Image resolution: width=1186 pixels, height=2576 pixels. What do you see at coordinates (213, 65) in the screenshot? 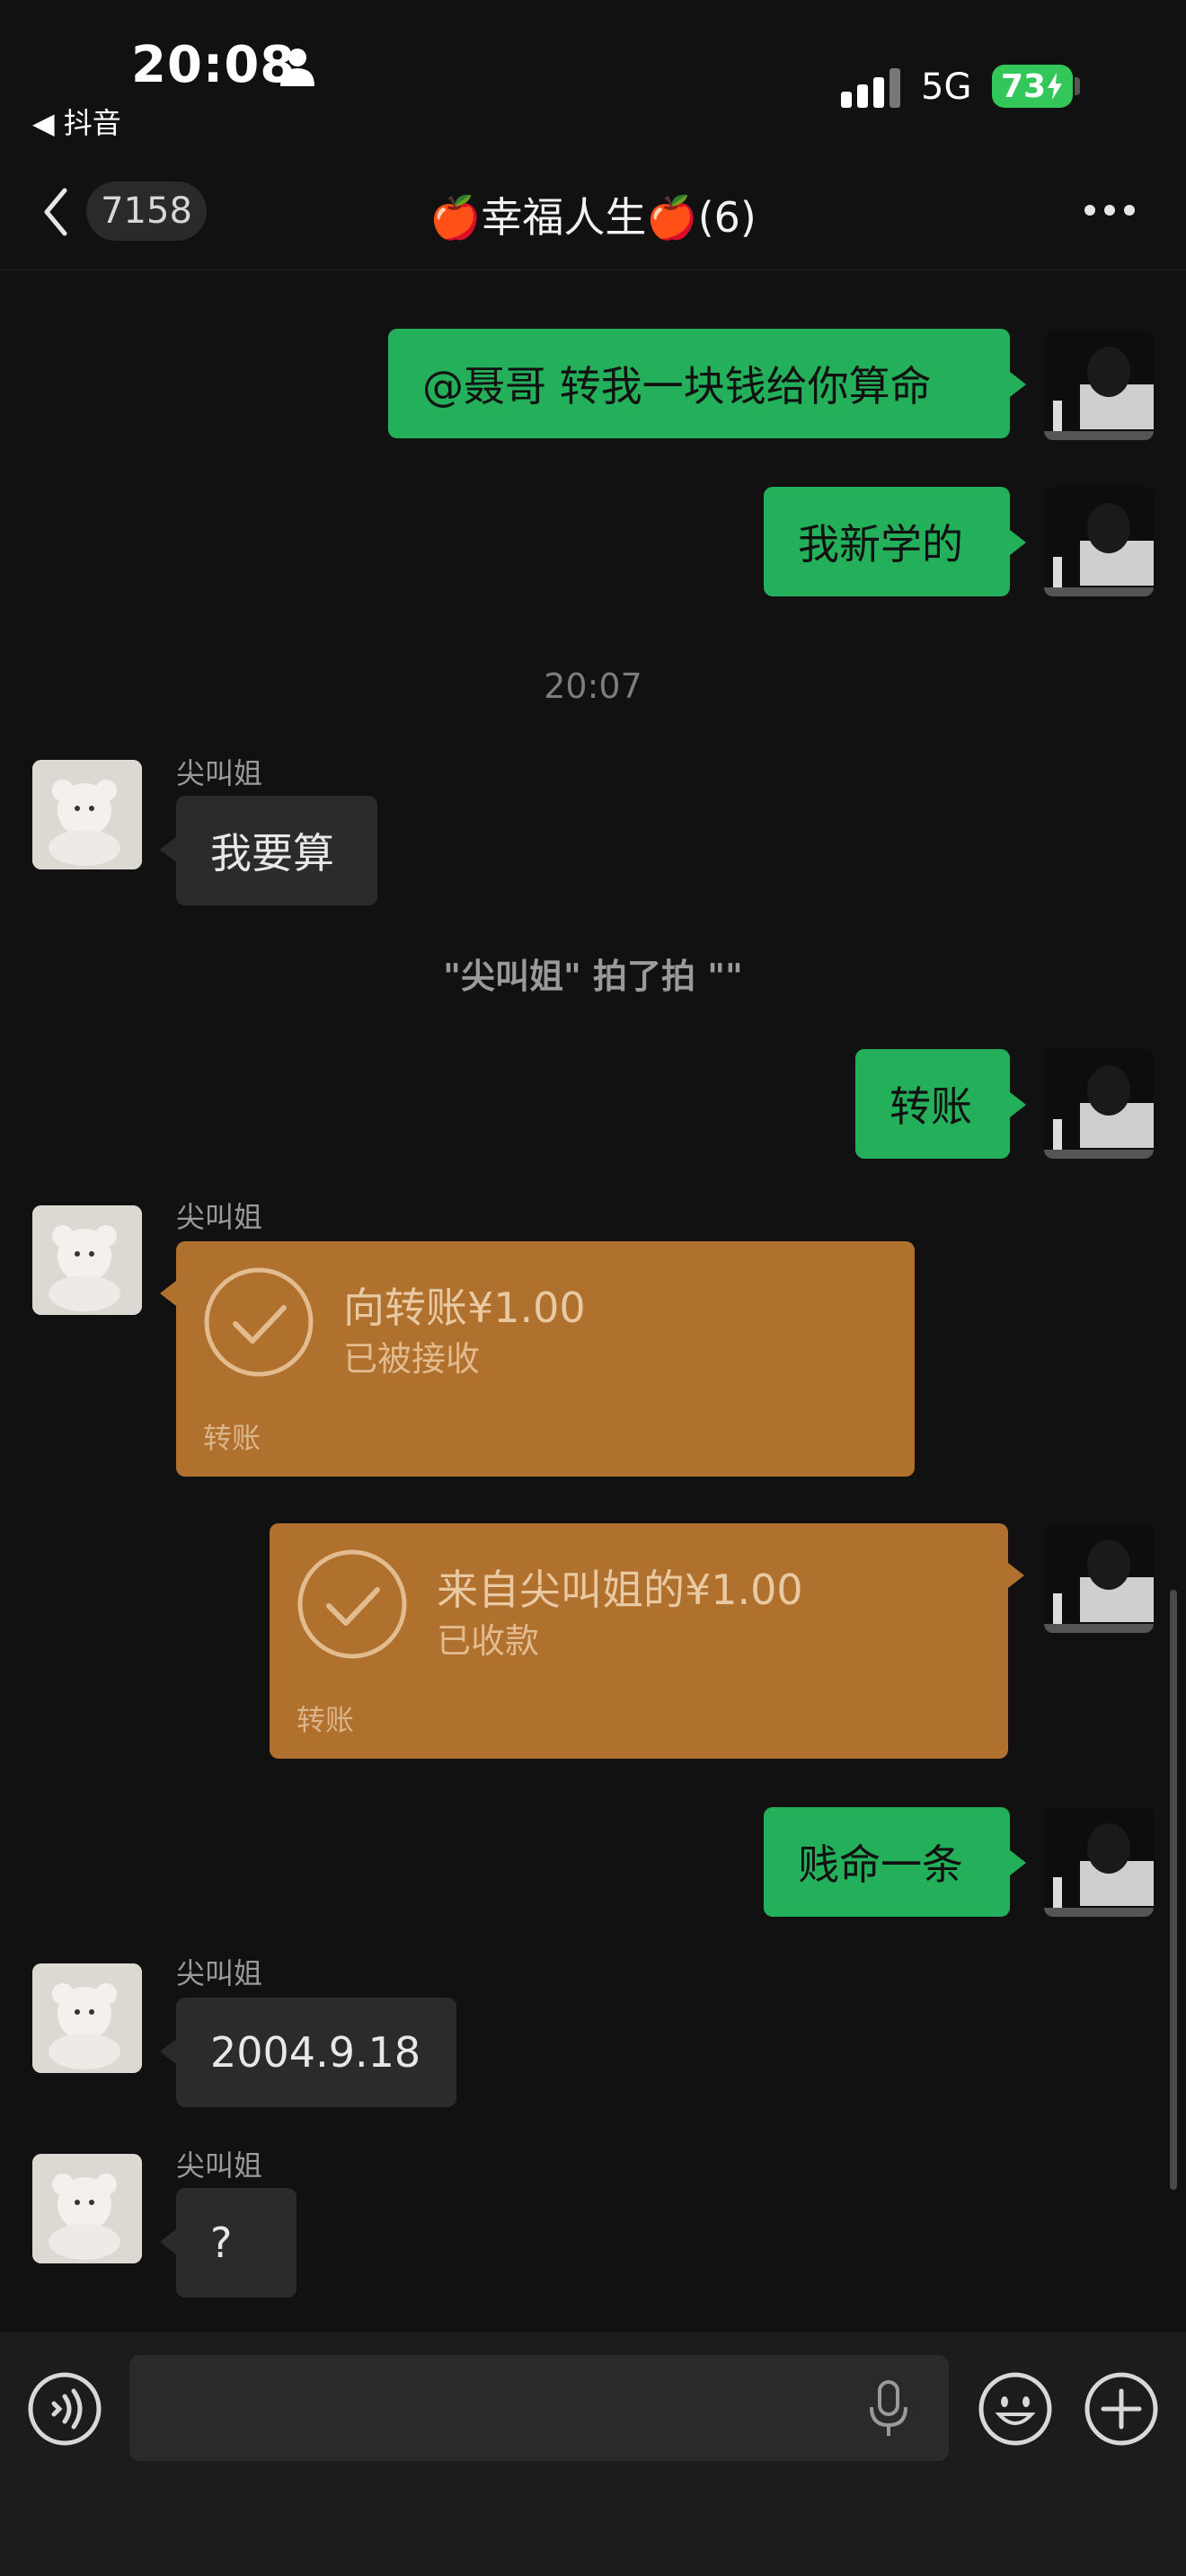
I see `status-time: 20:08` at bounding box center [213, 65].